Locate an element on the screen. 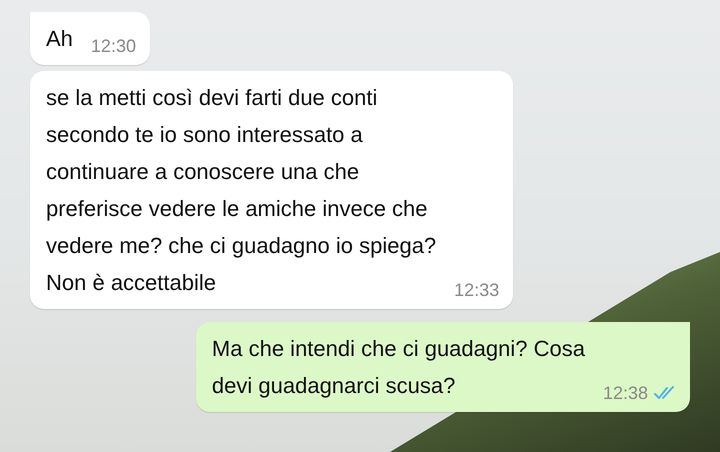 The height and width of the screenshot is (452, 720). message-text: Ah is located at coordinates (59, 39).